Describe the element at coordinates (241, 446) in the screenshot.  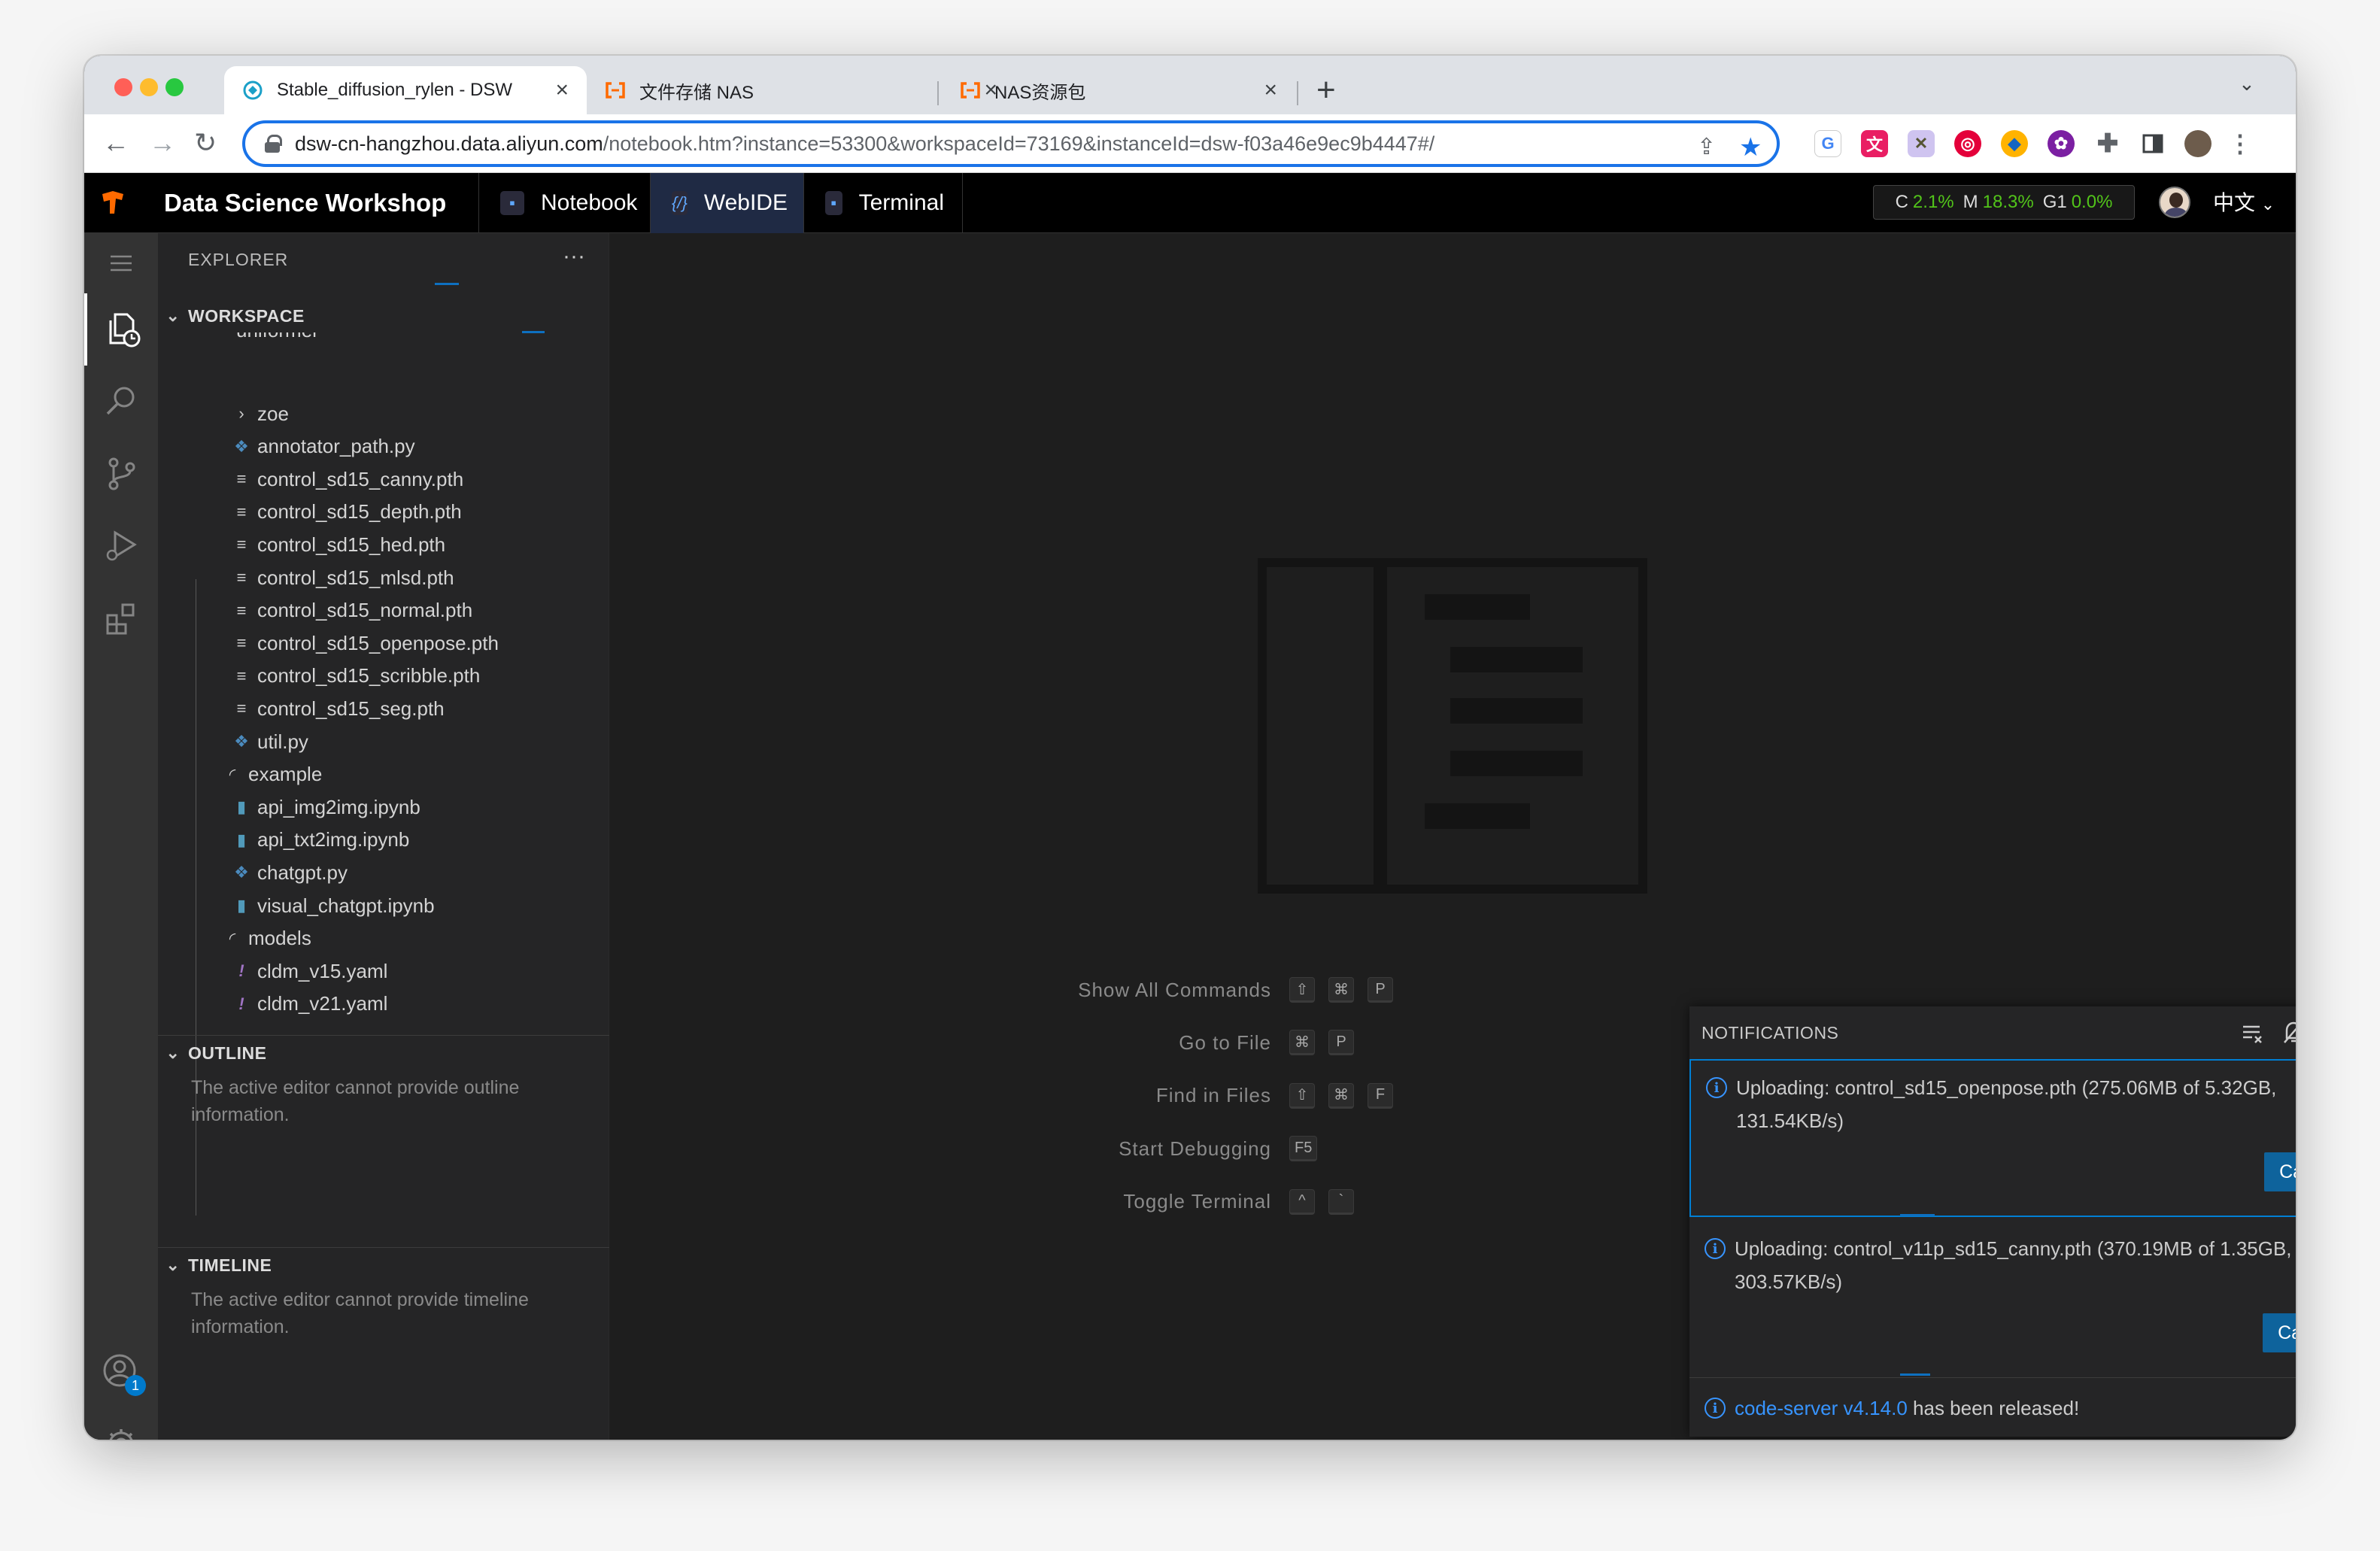
I see `python-file-icon: ❖` at that location.